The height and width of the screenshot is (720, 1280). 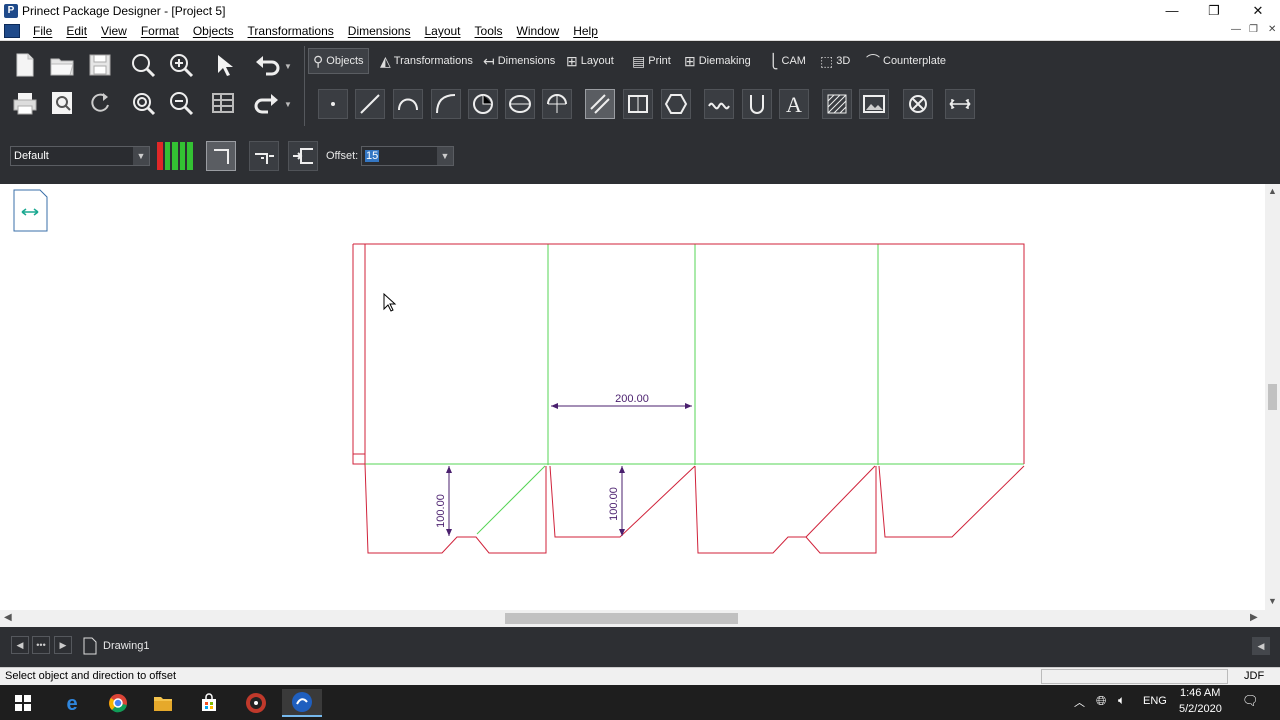 What do you see at coordinates (223, 65) in the screenshot?
I see `select-pointer-icon` at bounding box center [223, 65].